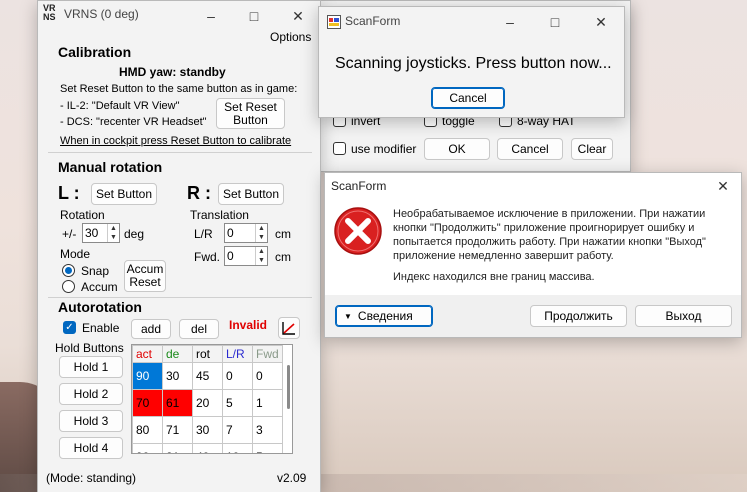 This screenshot has width=747, height=492. Describe the element at coordinates (147, 354) in the screenshot. I see `col-header-act: act` at that location.